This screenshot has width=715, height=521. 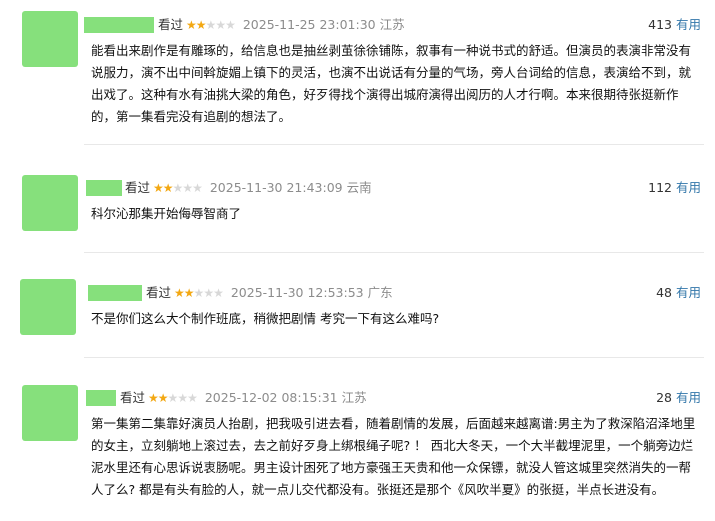 I want to click on review-meta: 看过 ★★★★★ 2025-11-25 23:01:30 江苏, so click(x=281, y=25).